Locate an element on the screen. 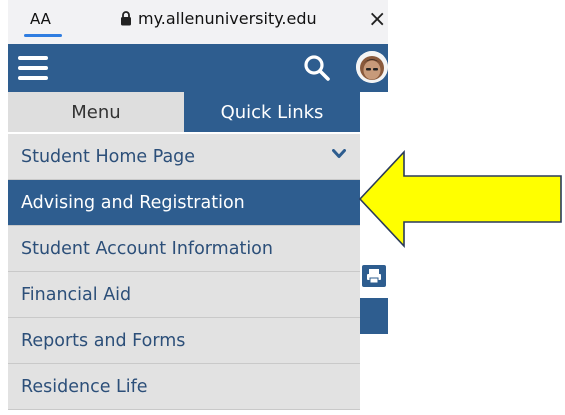 The height and width of the screenshot is (415, 565). user-photo-icon is located at coordinates (372, 67).